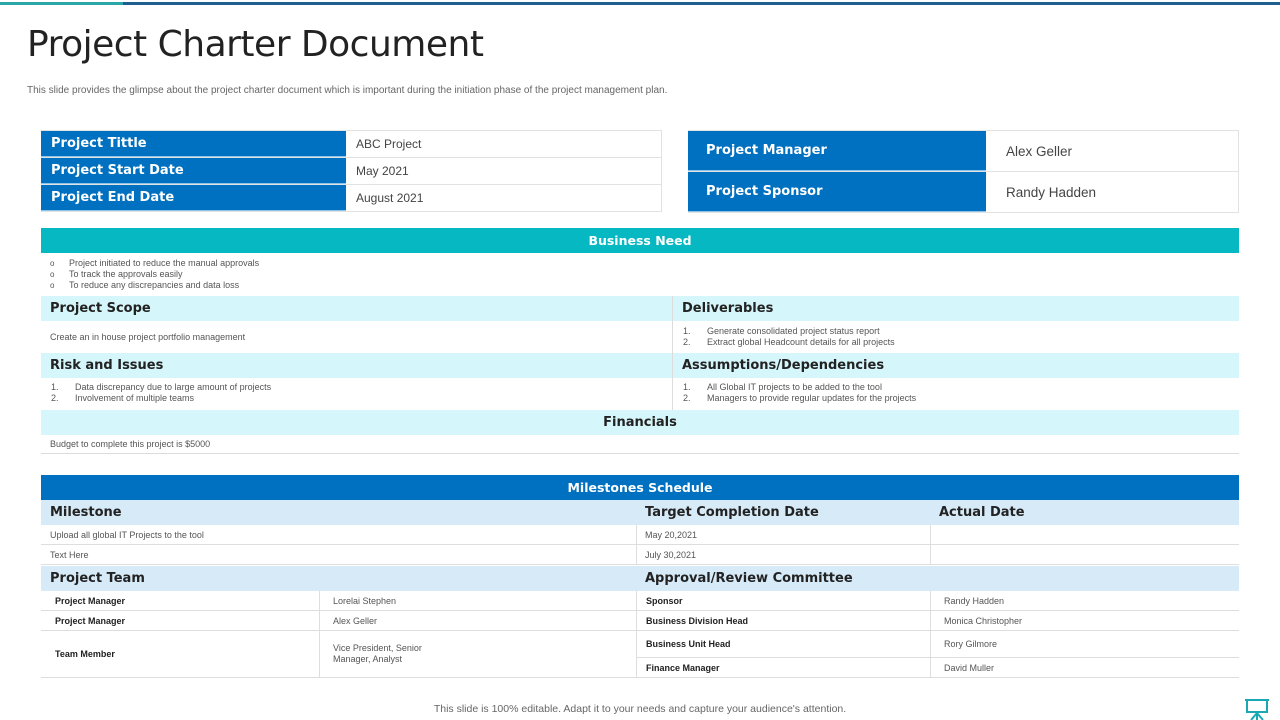 The width and height of the screenshot is (1280, 720). Describe the element at coordinates (477, 621) in the screenshot. I see `team-name-cell: Alex Geller` at that location.